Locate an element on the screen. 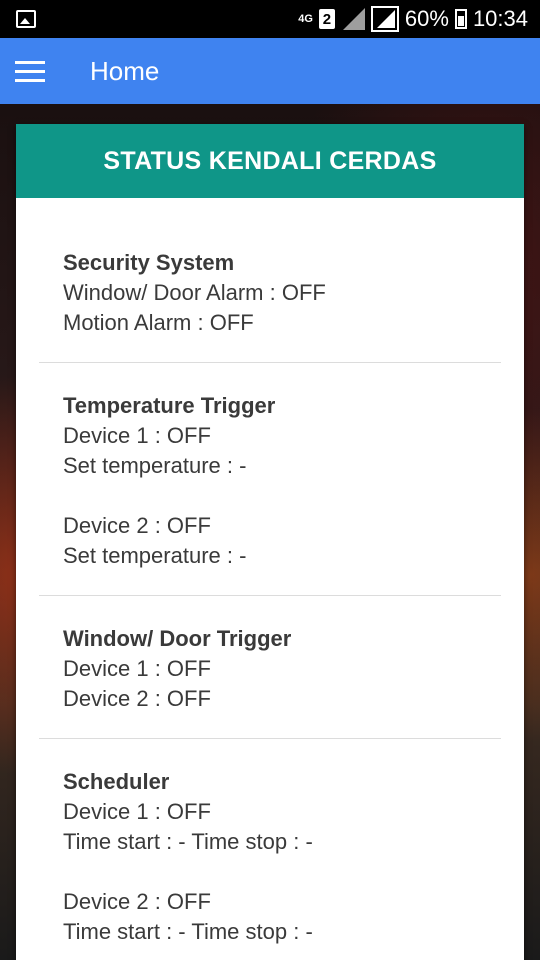  status-line: Motion Alarm : OFF is located at coordinates (158, 322).